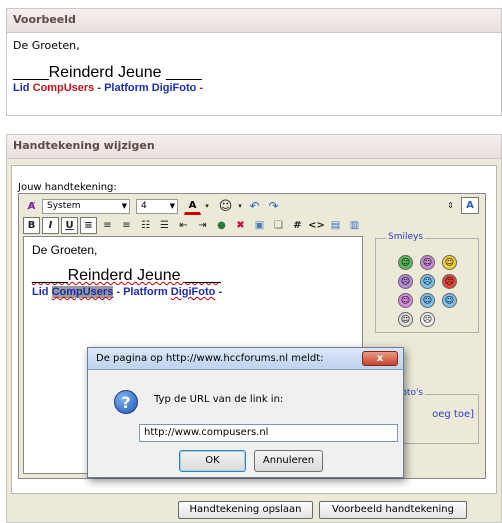 Image resolution: width=502 pixels, height=523 pixels. What do you see at coordinates (107, 225) in the screenshot?
I see `align-center-icon: ≡` at bounding box center [107, 225].